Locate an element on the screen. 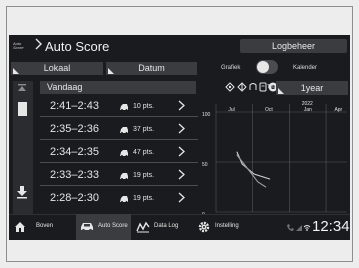 The height and width of the screenshot is (268, 359). nav-data-log: Data Log is located at coordinates (162, 227).